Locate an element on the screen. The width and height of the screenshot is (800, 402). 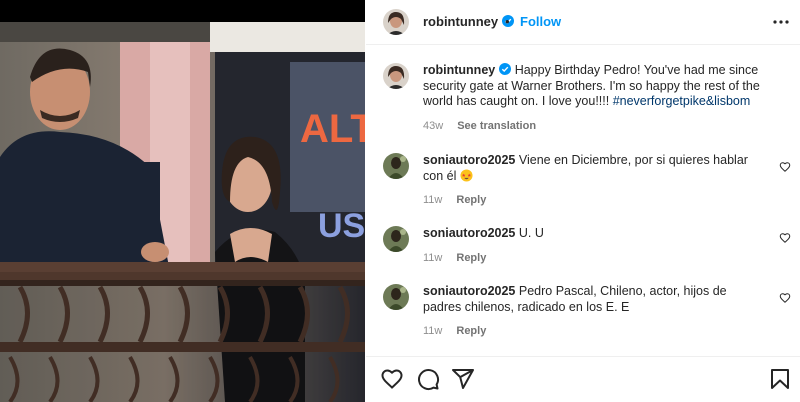
comment-icon is located at coordinates (428, 379).